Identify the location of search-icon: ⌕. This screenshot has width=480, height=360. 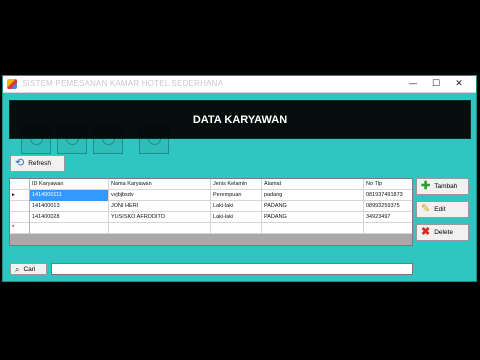
(17, 269).